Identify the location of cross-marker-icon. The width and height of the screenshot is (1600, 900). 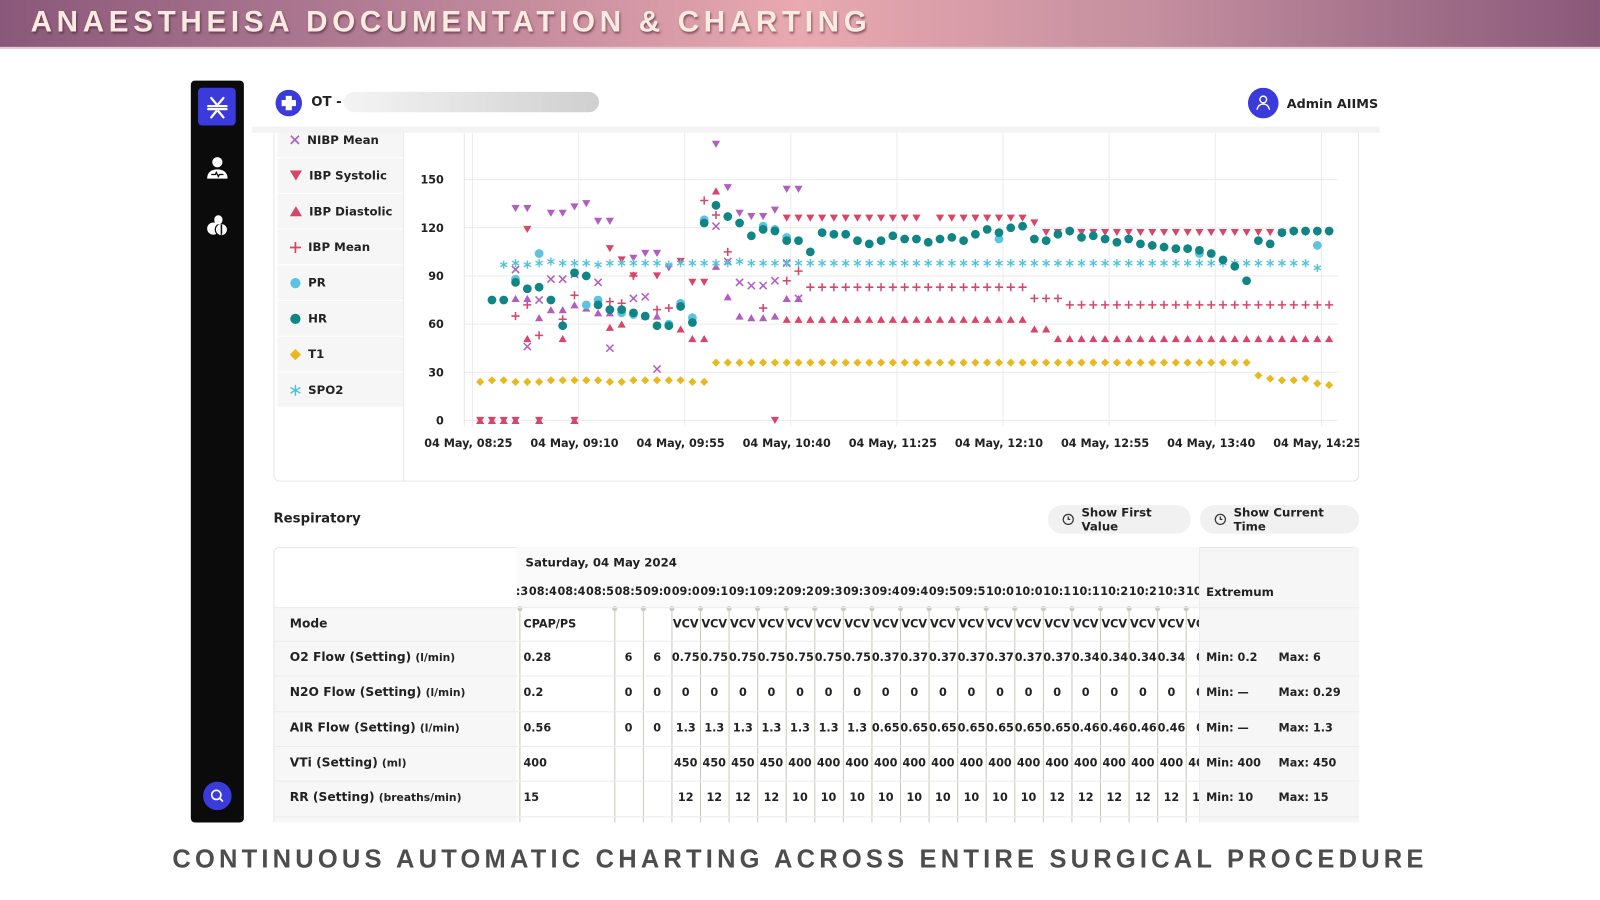
(295, 140).